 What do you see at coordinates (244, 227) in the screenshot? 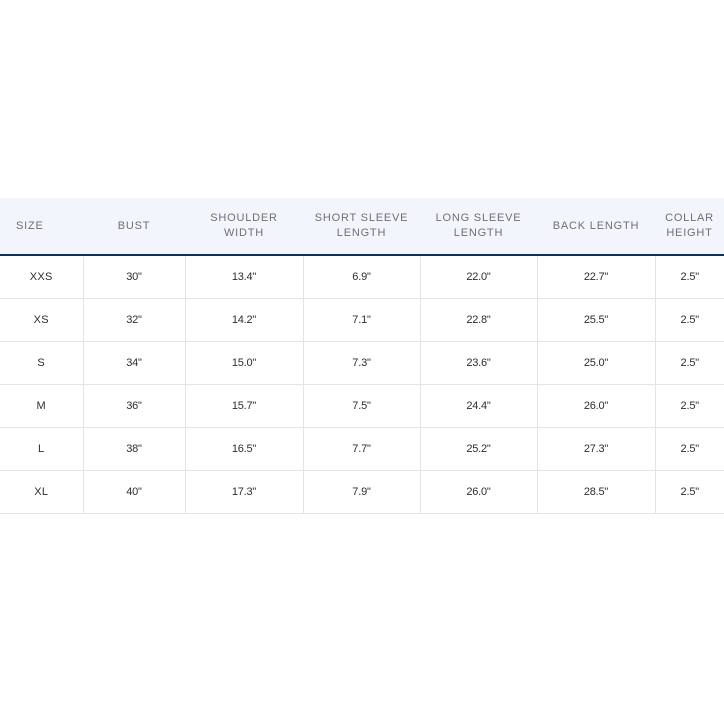
I see `header-shoulder-width: SHOULDER WIDTH` at bounding box center [244, 227].